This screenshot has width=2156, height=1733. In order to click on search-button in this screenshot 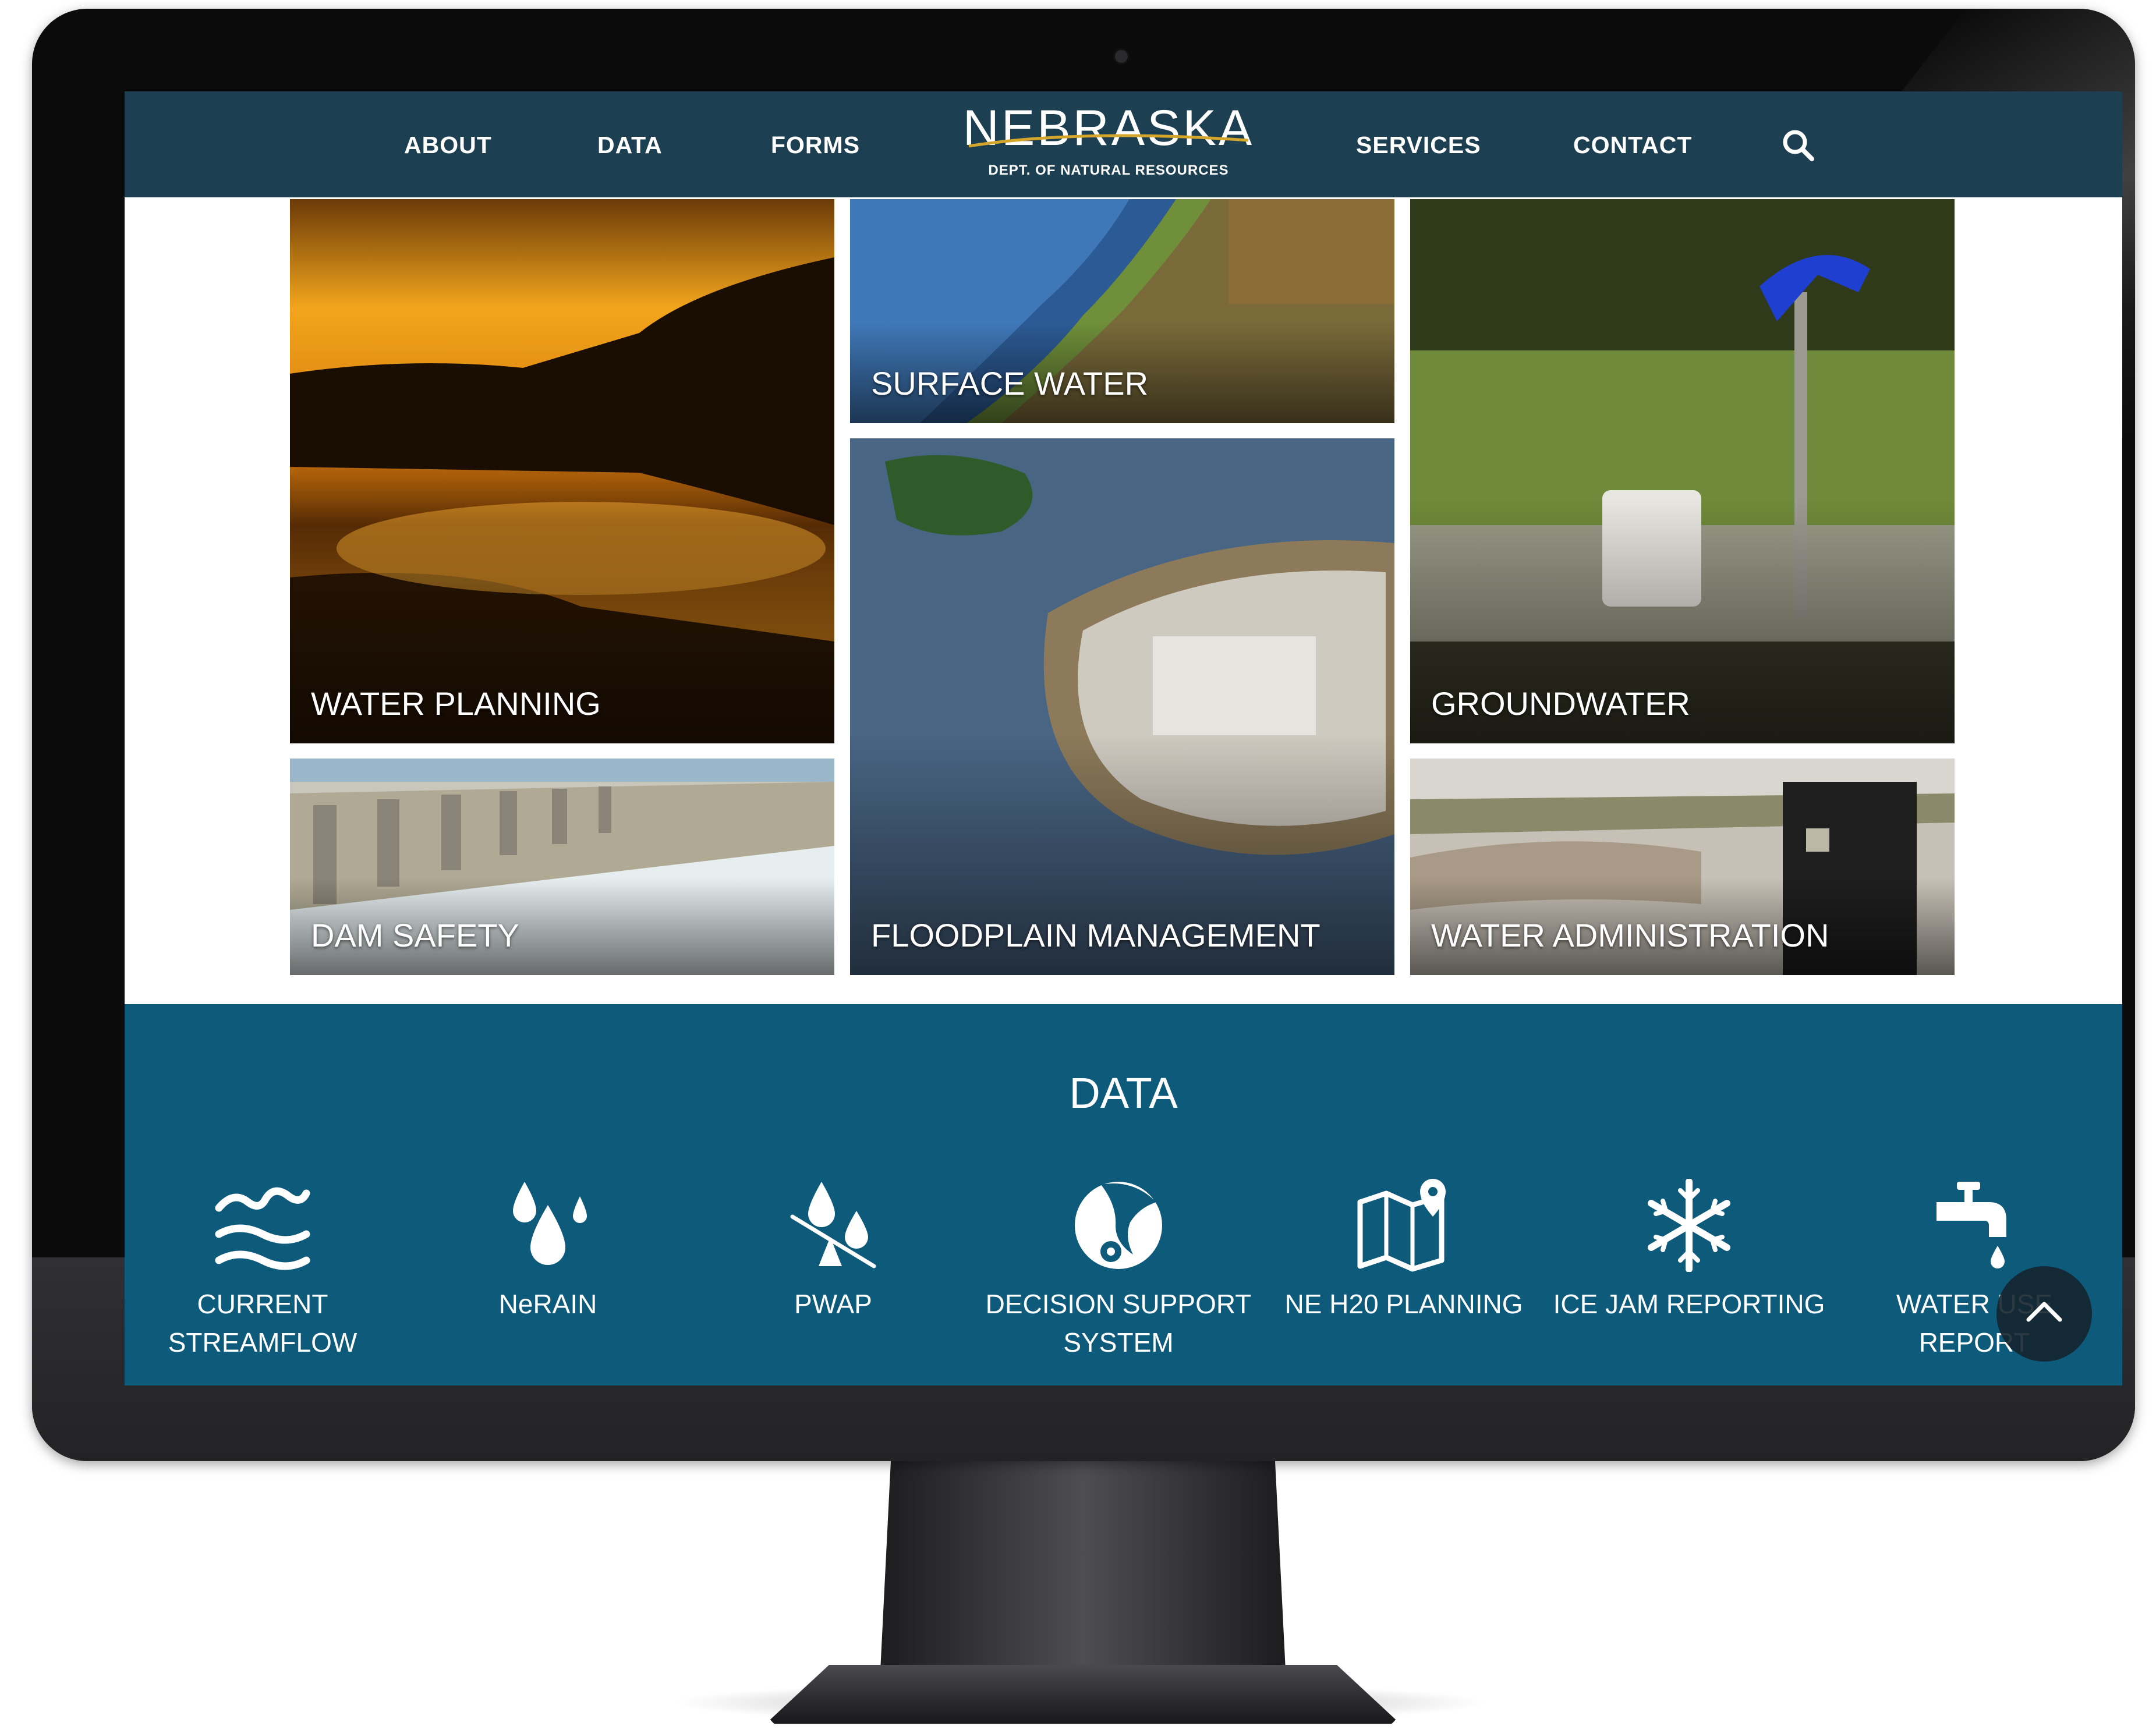, I will do `click(1798, 145)`.